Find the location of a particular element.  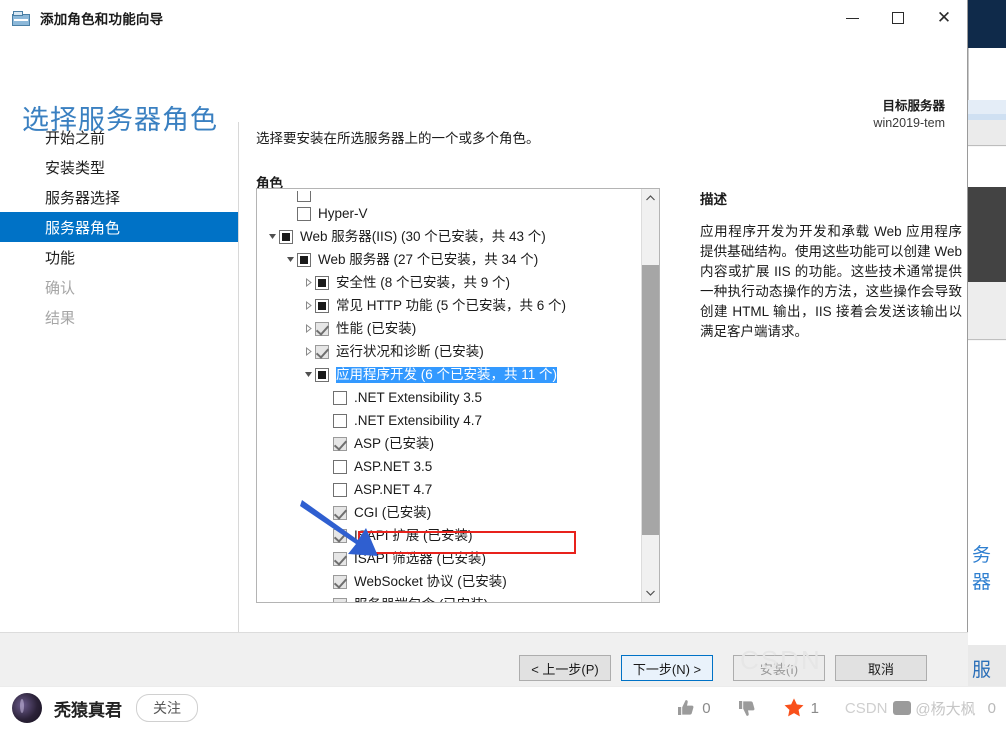

avatar is located at coordinates (27, 708).